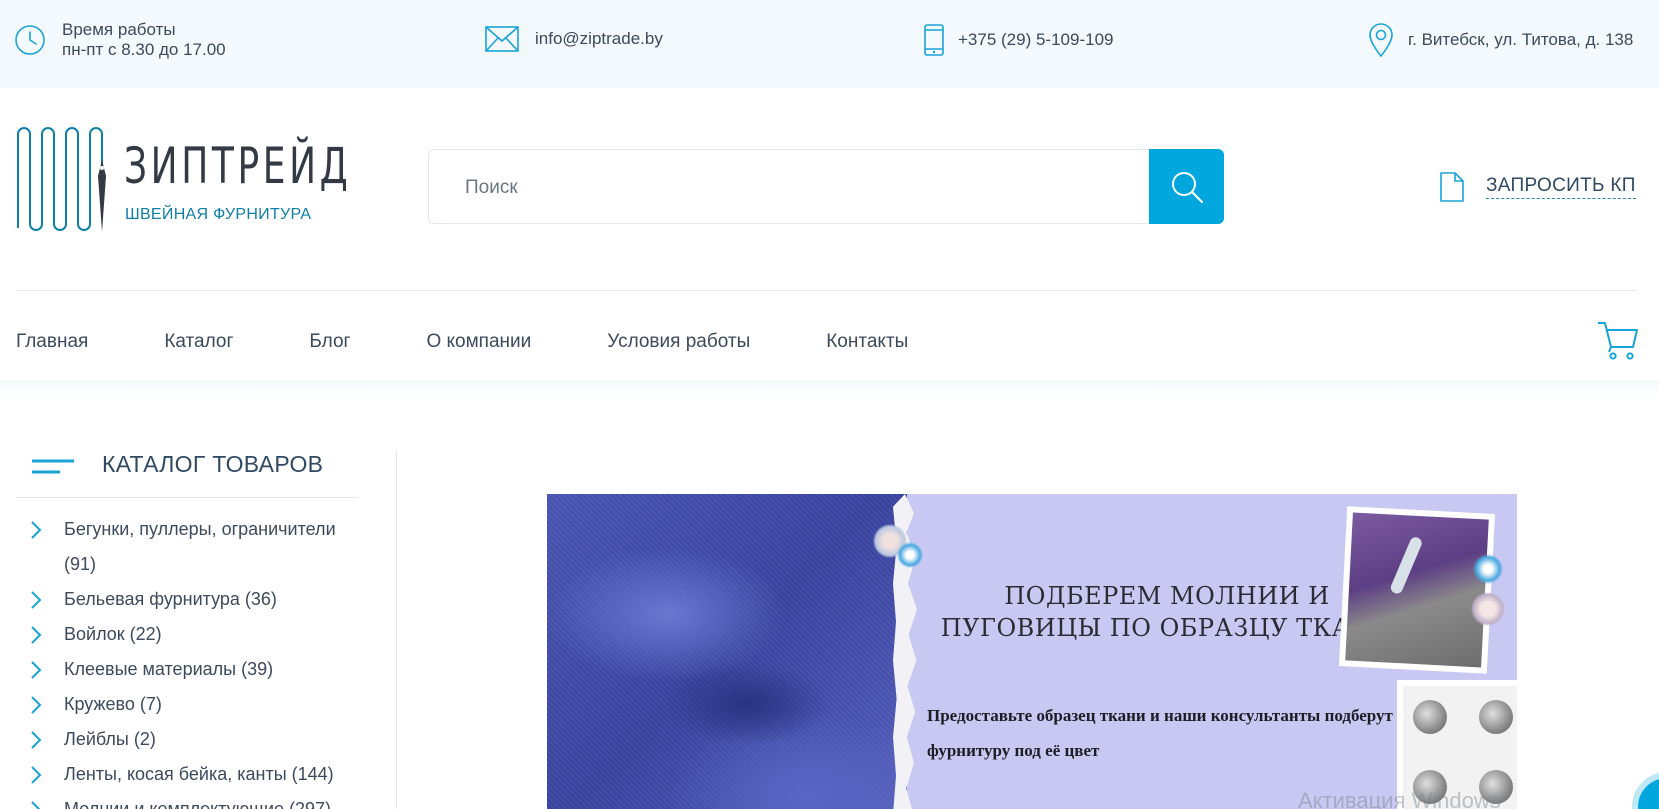 Image resolution: width=1659 pixels, height=809 pixels. Describe the element at coordinates (238, 166) in the screenshot. I see `logo-brand-name: ЗИПТРЕЙД` at that location.